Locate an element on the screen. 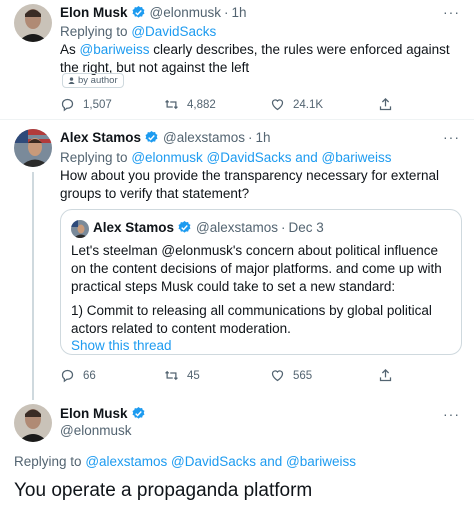 This screenshot has height=513, width=474. author-handle: @alexstamos is located at coordinates (204, 137).